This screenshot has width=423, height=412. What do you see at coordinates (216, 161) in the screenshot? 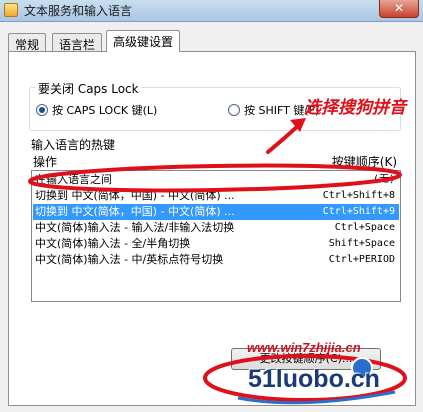
I see `hotkeys-list-header: 操作 按键顺序(K)` at bounding box center [216, 161].